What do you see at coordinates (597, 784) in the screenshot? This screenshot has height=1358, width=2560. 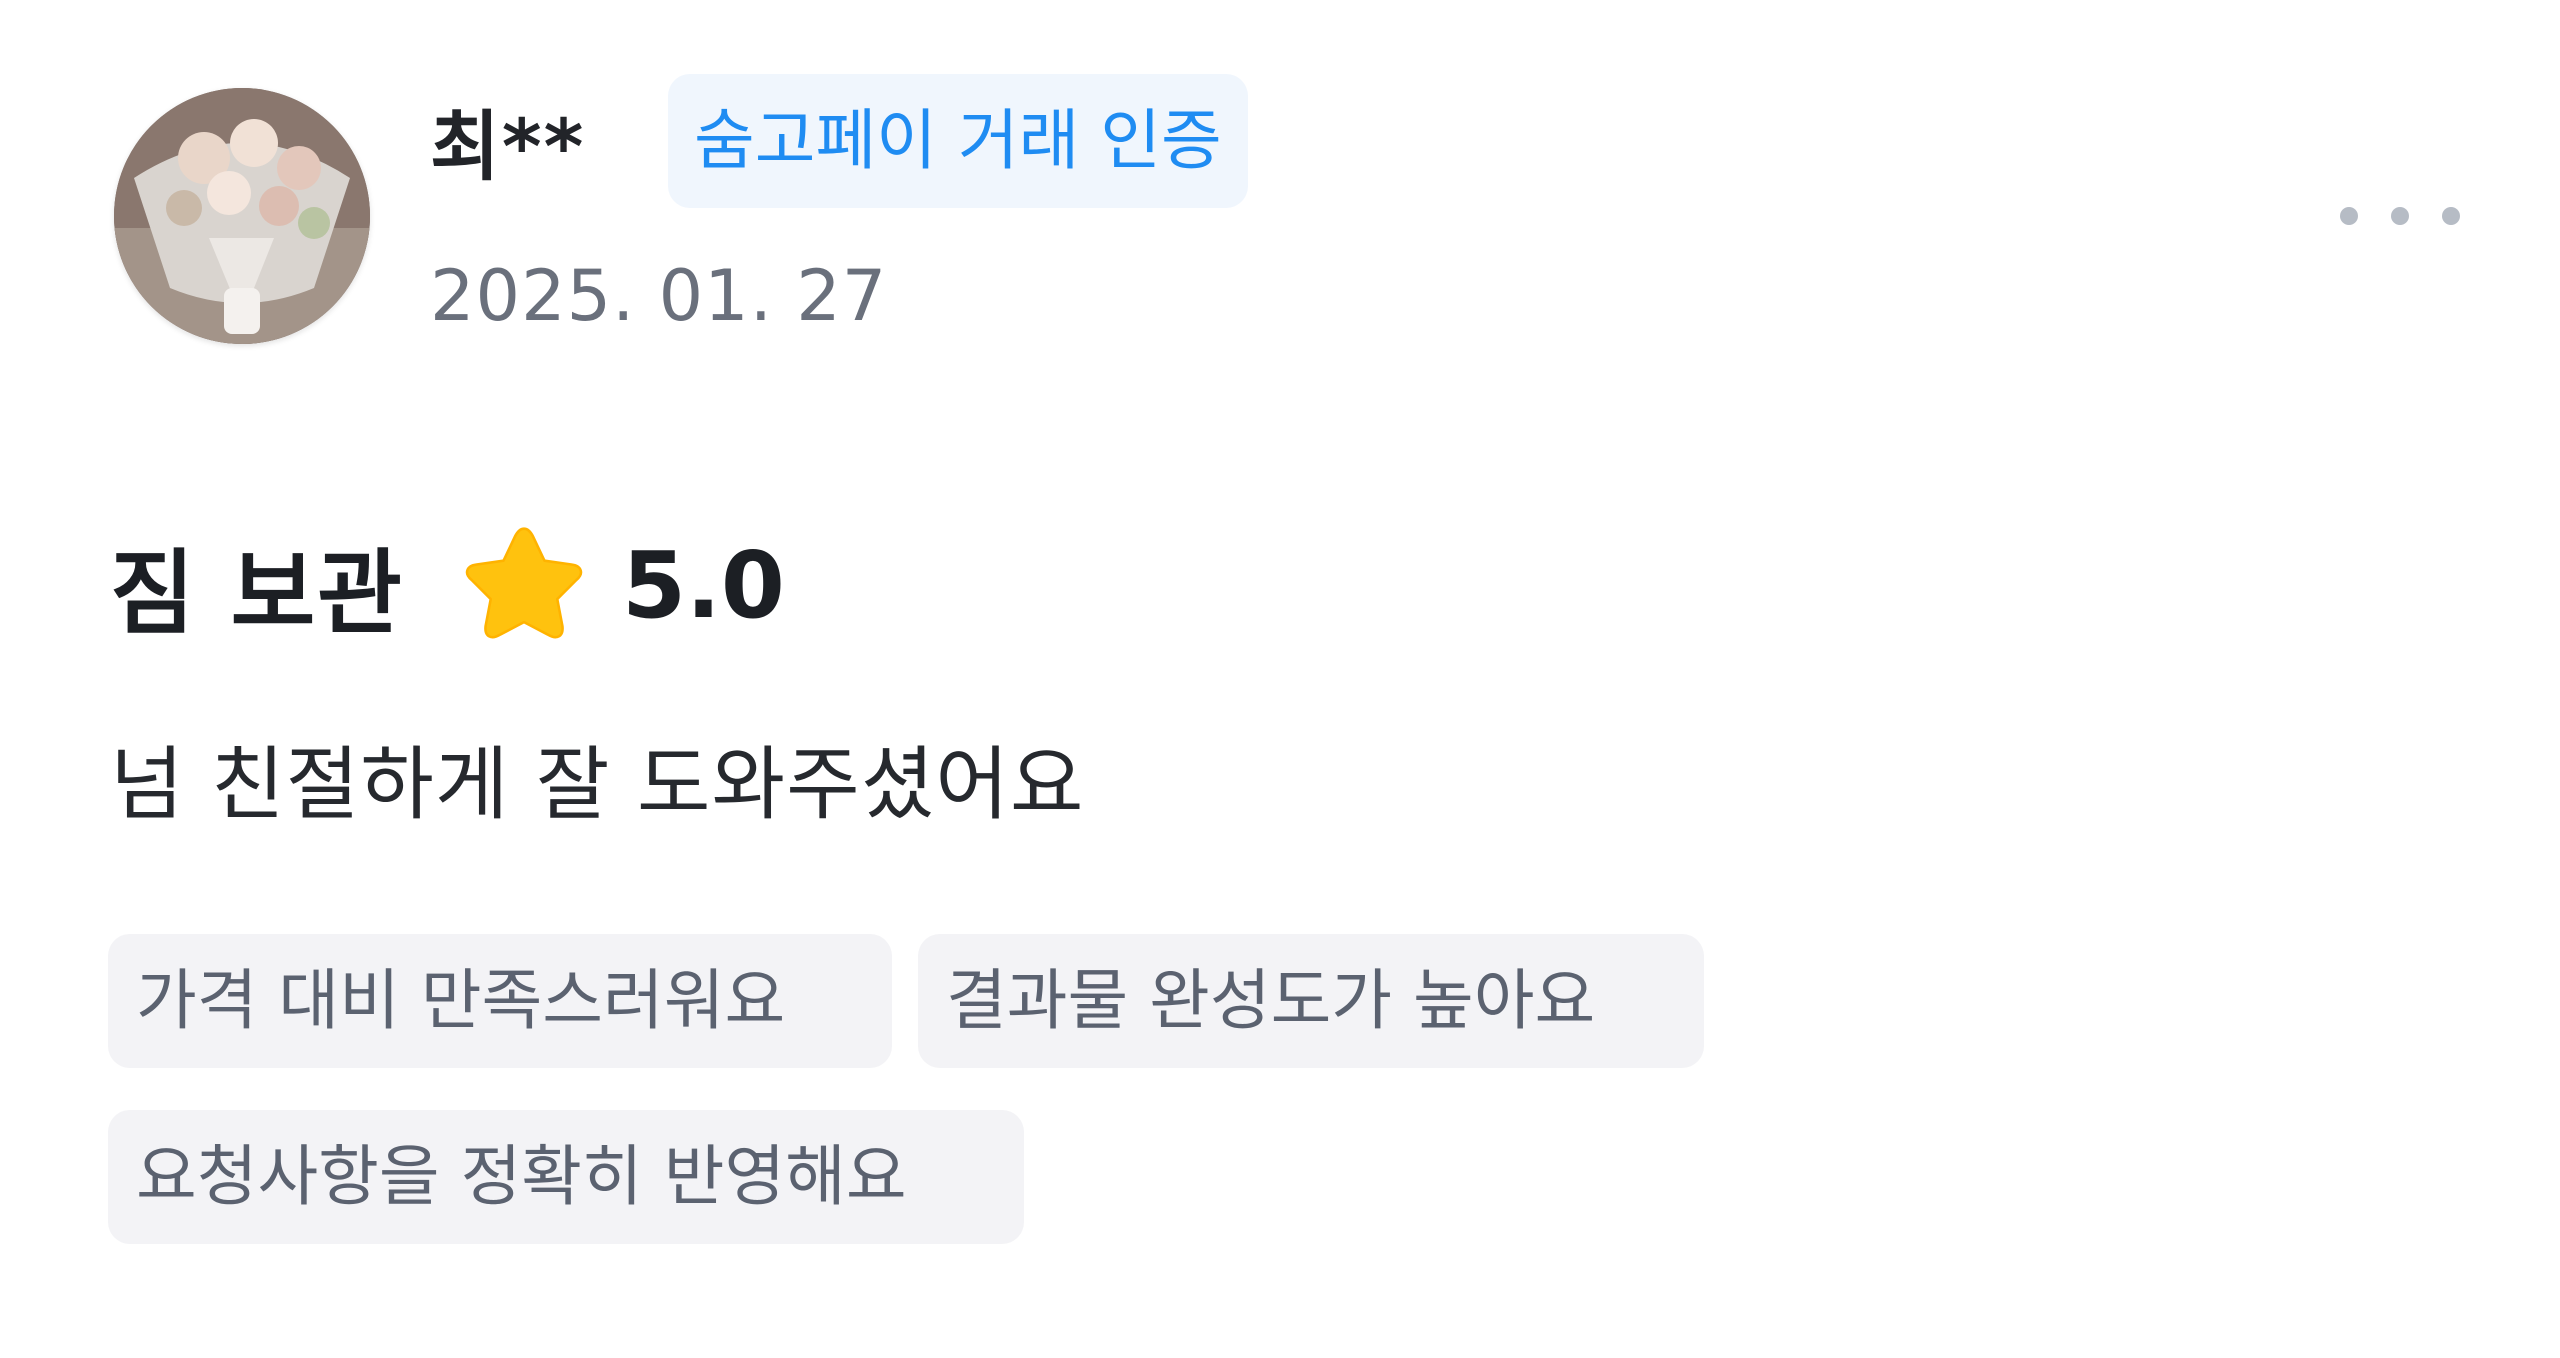 I see `review-text: 넘 친절하게 잘 도와주셨어요` at bounding box center [597, 784].